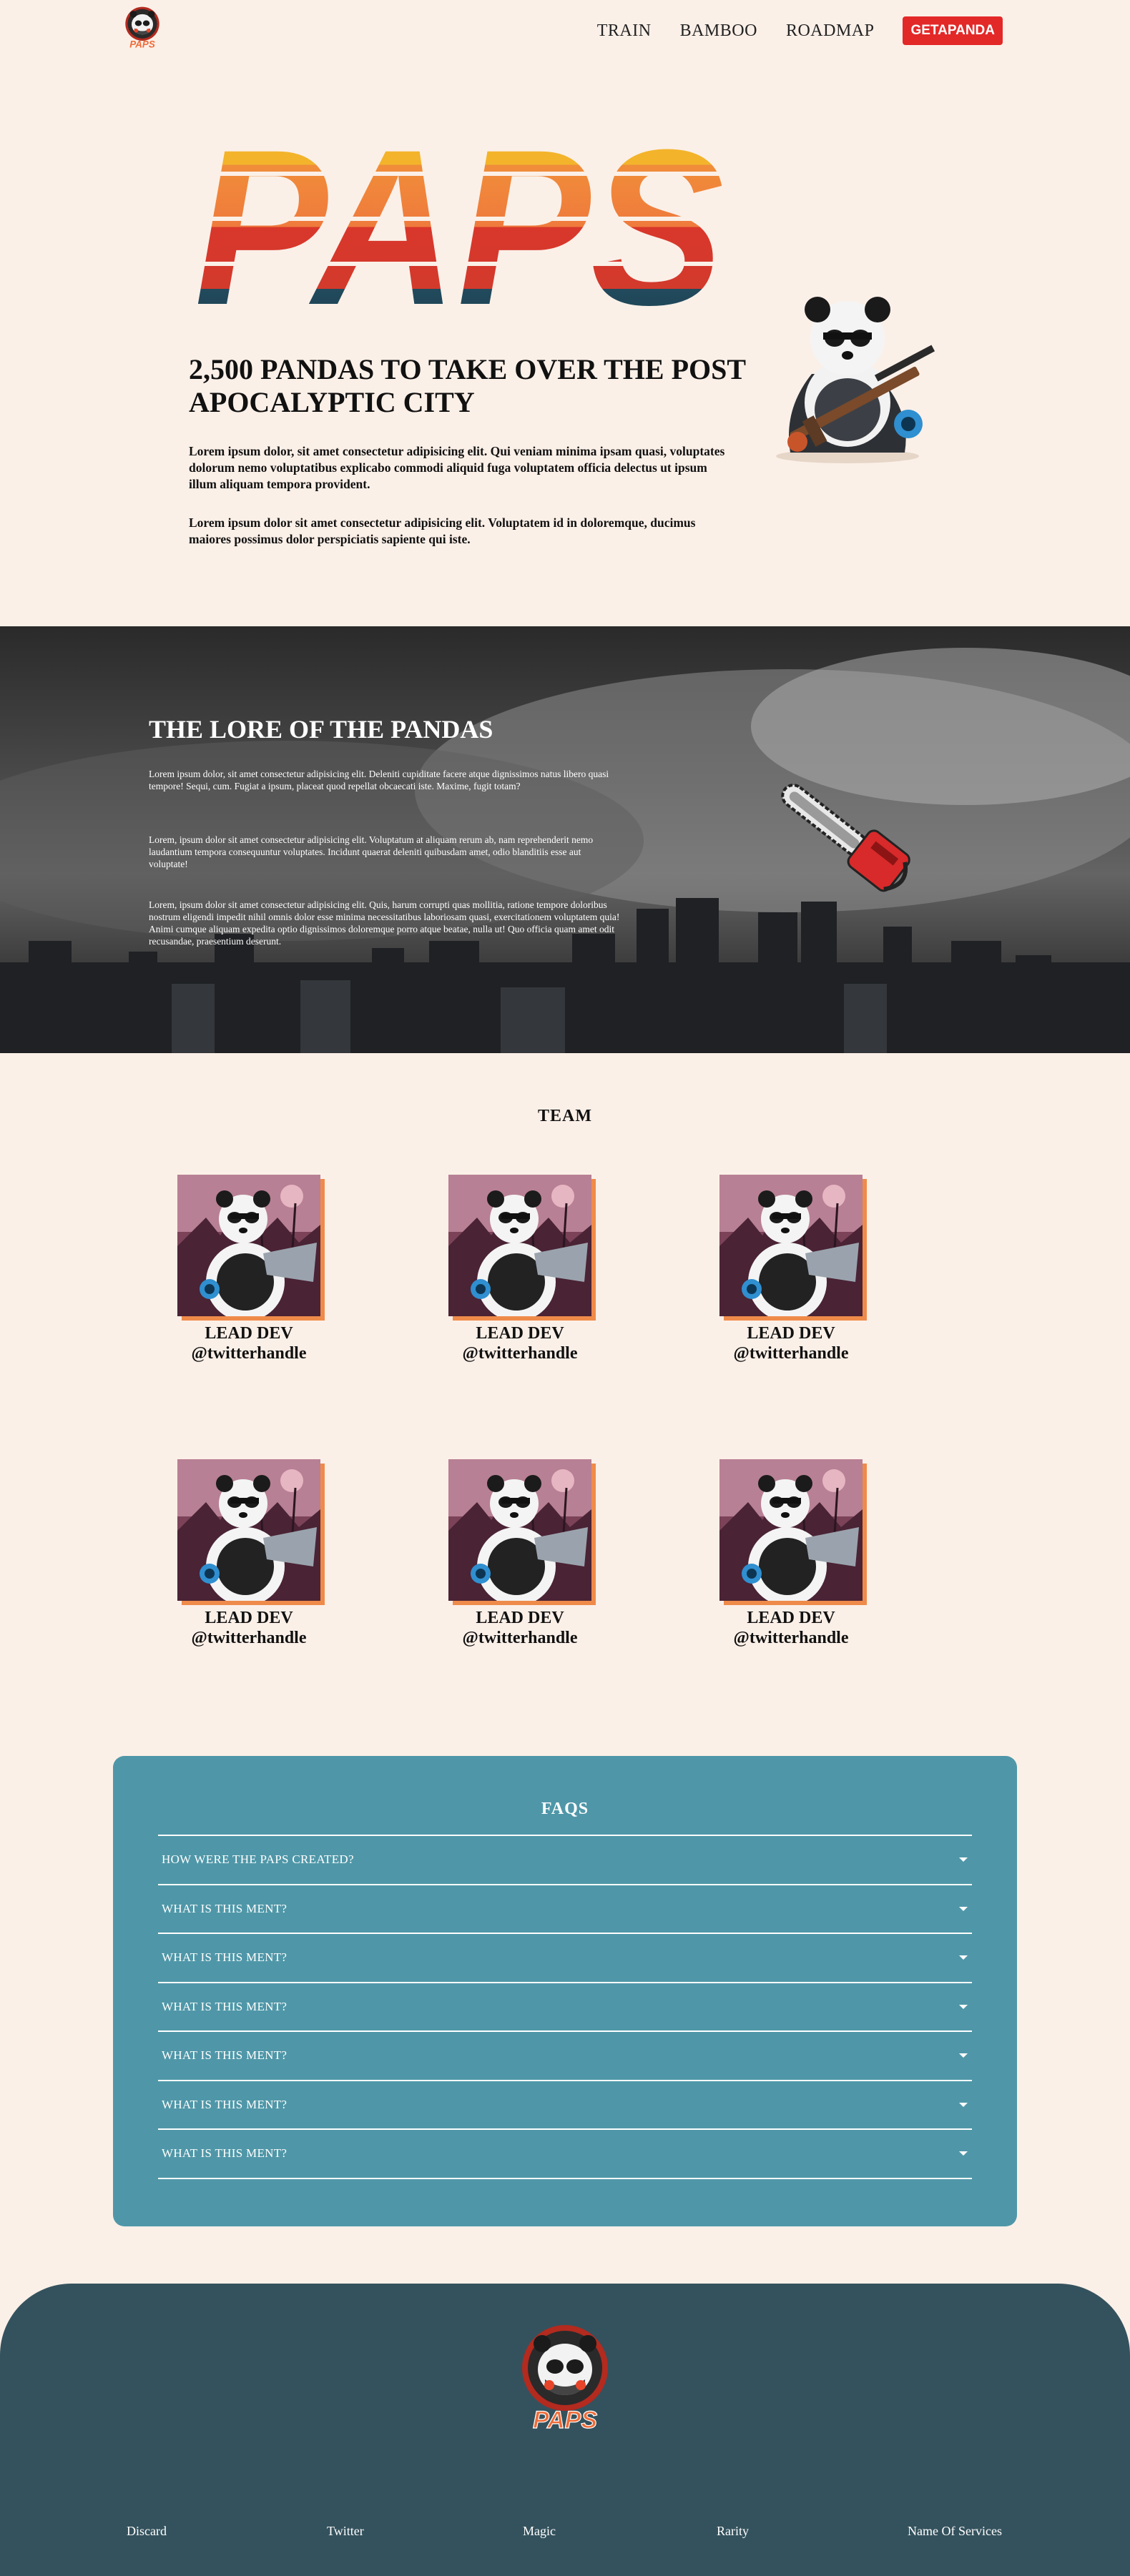 Image resolution: width=1130 pixels, height=2576 pixels. I want to click on nav-link-bamboo: BAMBOO, so click(718, 31).